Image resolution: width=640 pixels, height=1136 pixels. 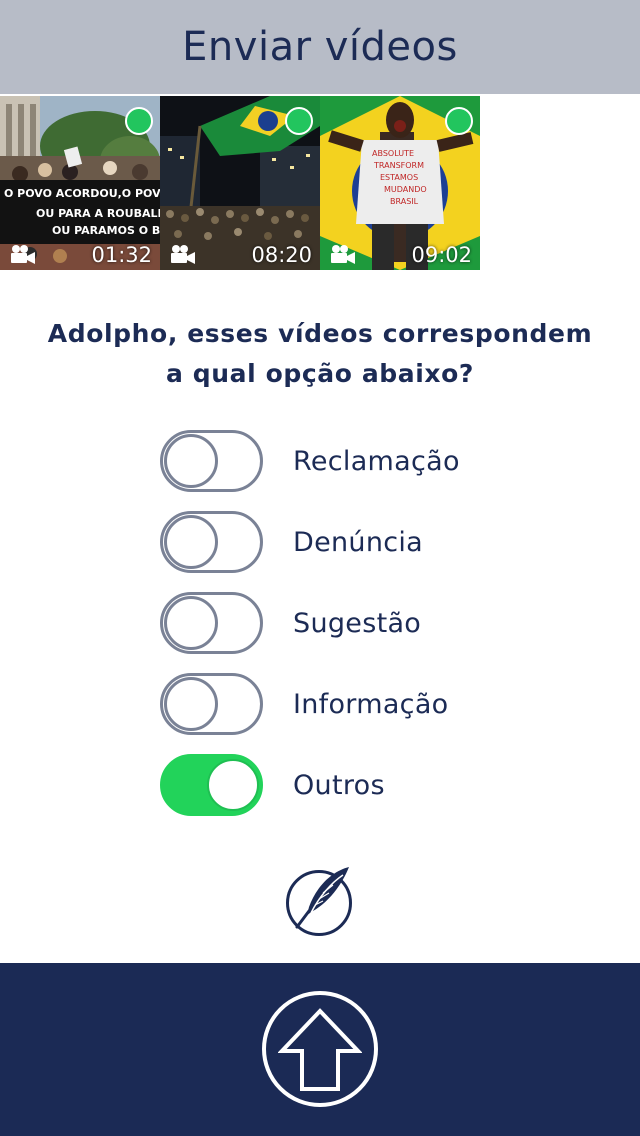 What do you see at coordinates (82, 193) in the screenshot?
I see `banner-text: O POVO ACORDOU,O POVO` at bounding box center [82, 193].